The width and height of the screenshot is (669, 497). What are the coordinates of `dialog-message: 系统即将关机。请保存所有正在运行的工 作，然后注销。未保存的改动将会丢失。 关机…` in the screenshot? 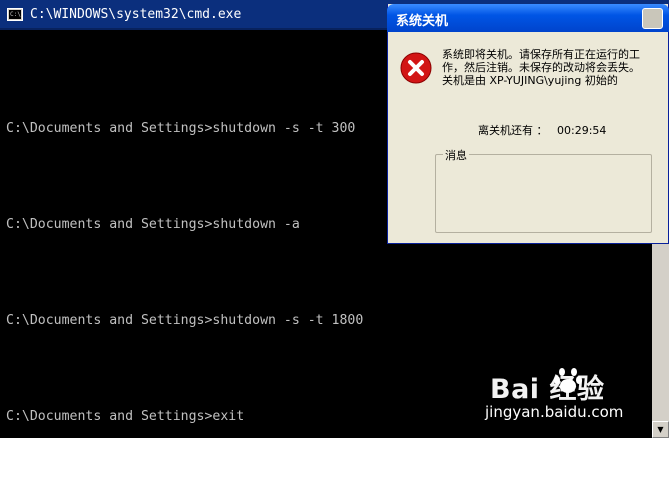 It's located at (554, 67).